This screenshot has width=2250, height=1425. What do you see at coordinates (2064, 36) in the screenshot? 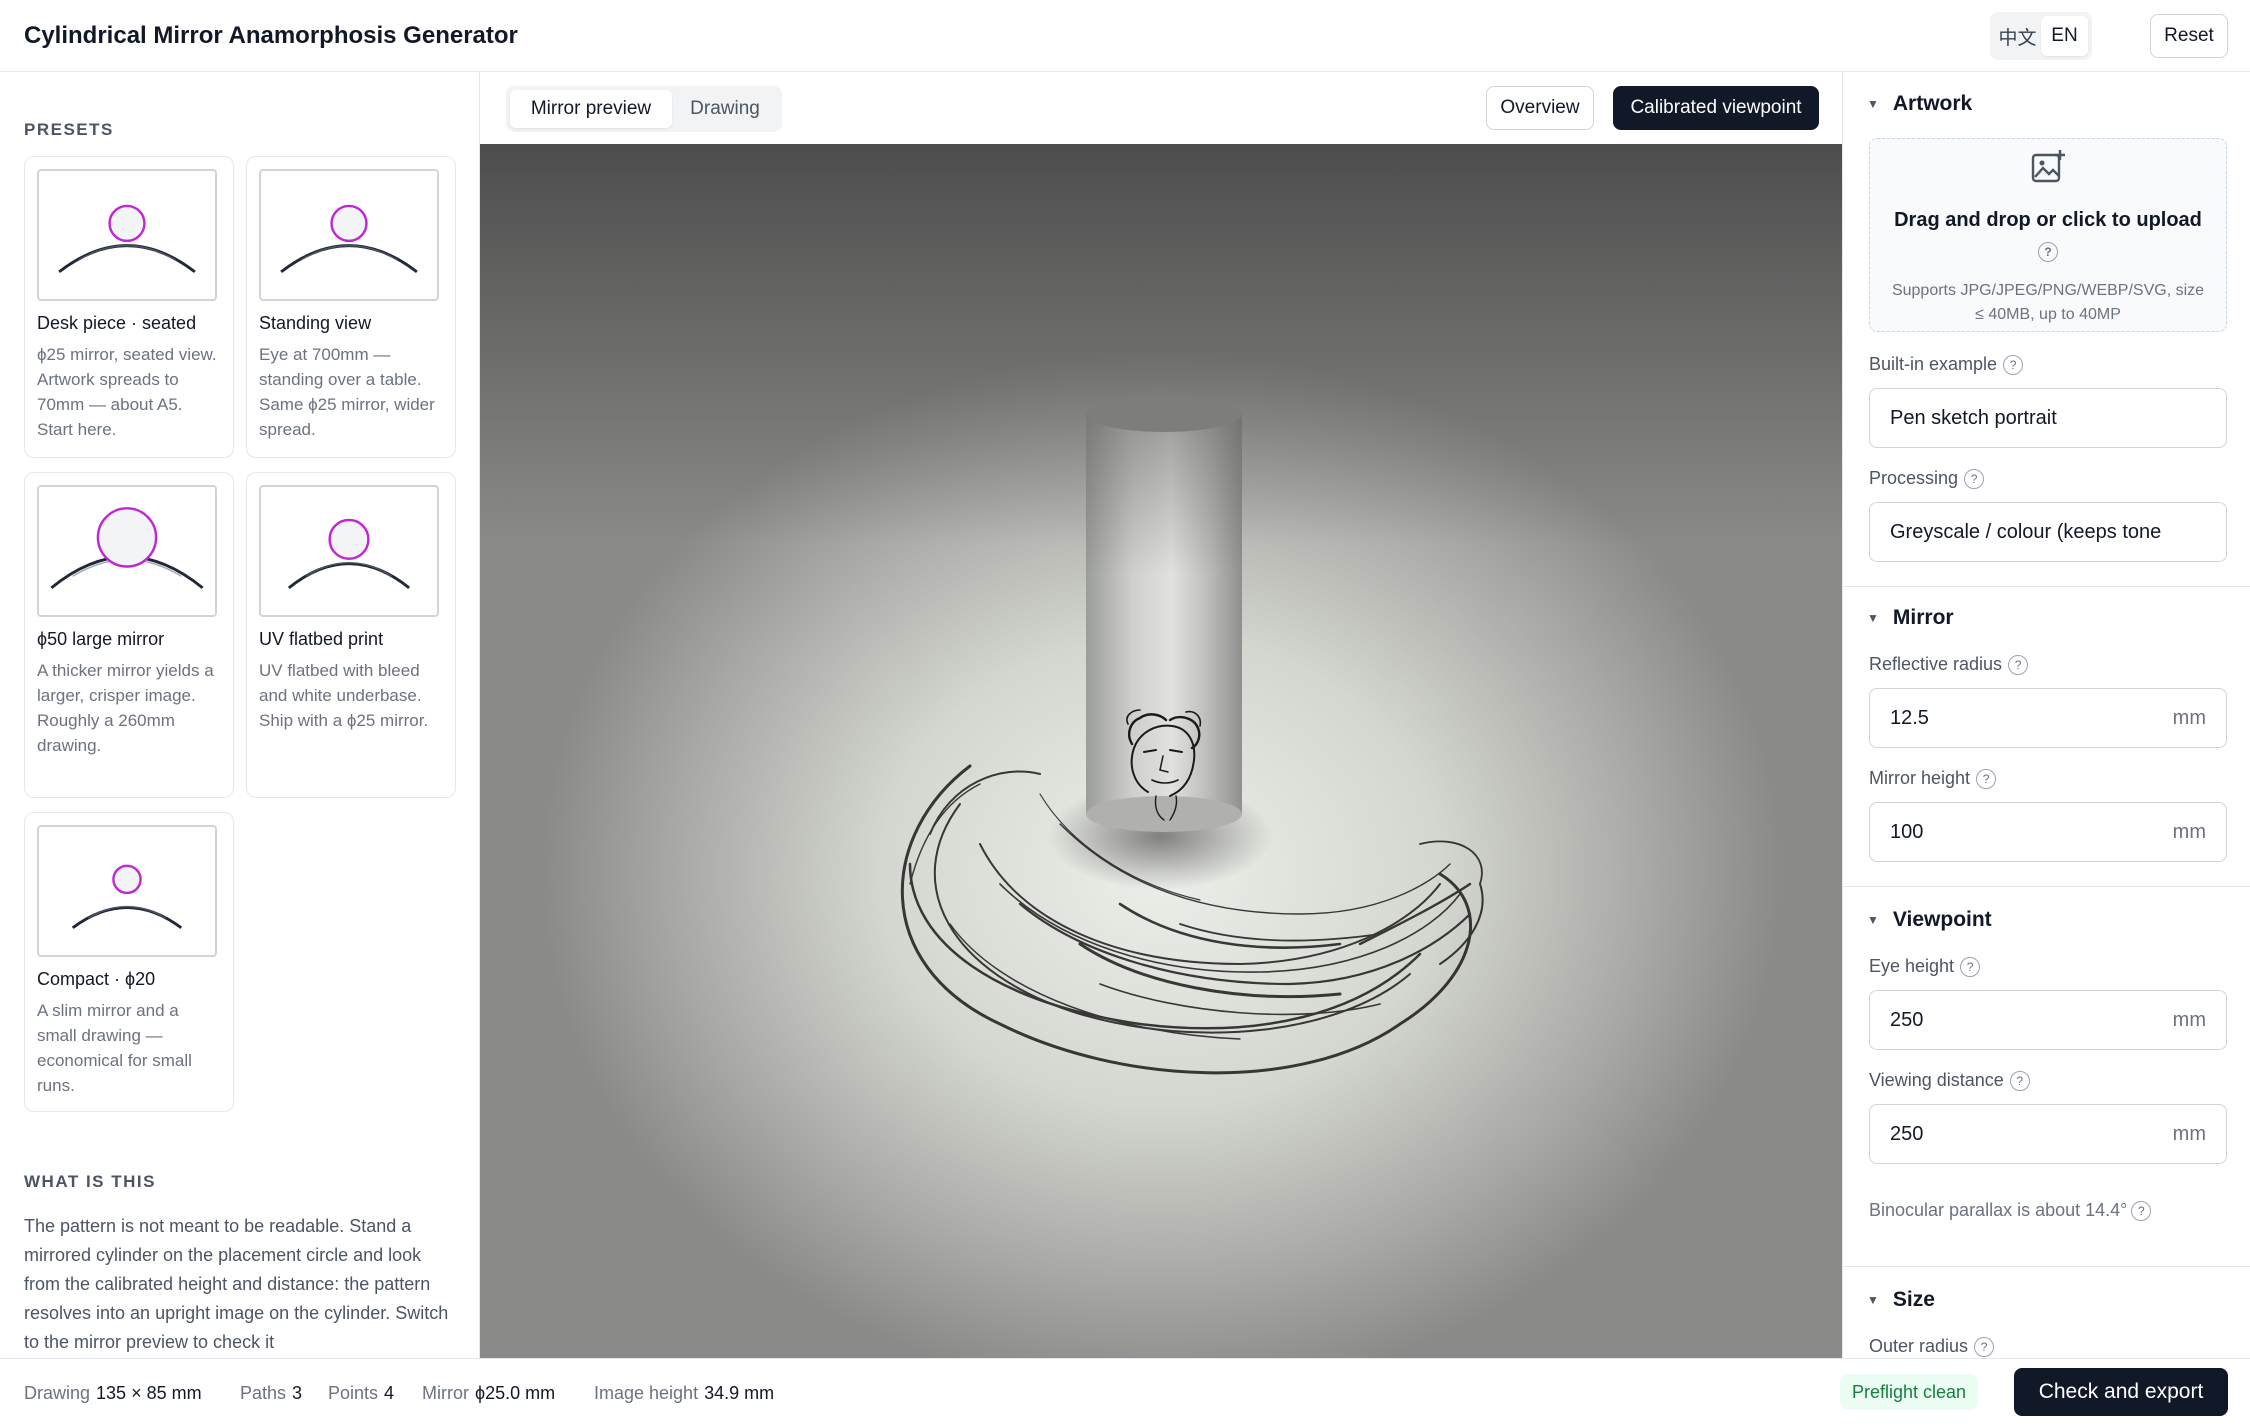
I see `lang-en-button: EN` at bounding box center [2064, 36].